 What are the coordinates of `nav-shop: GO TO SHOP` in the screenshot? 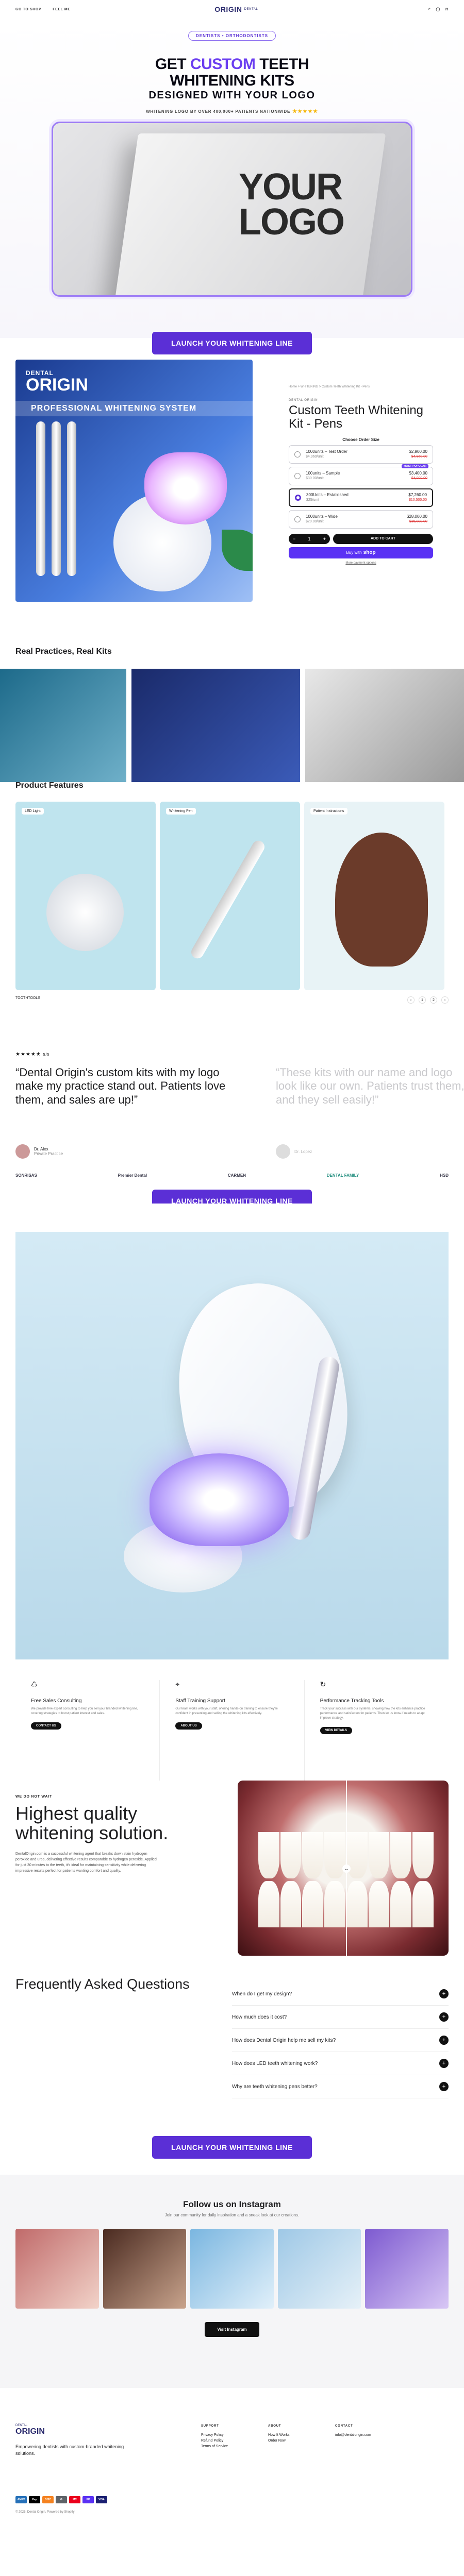 It's located at (28, 9).